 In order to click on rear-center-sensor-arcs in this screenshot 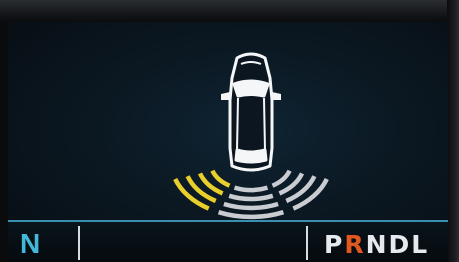, I will do `click(251, 202)`.